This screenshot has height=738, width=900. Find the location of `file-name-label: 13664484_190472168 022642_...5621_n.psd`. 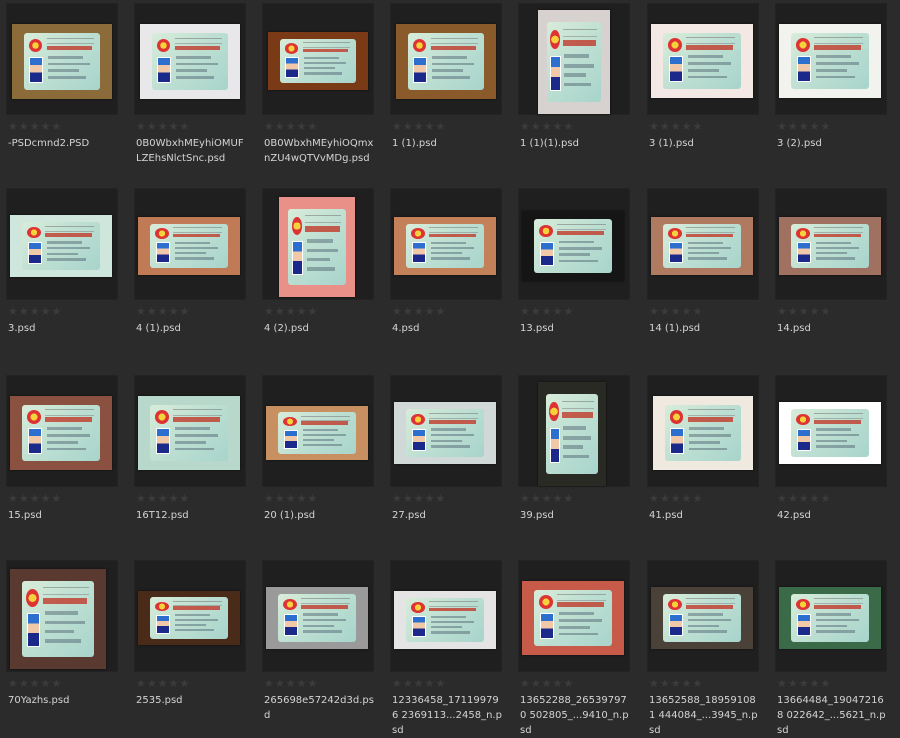

file-name-label: 13664484_190472168 022642_...5621_n.psd is located at coordinates (831, 715).